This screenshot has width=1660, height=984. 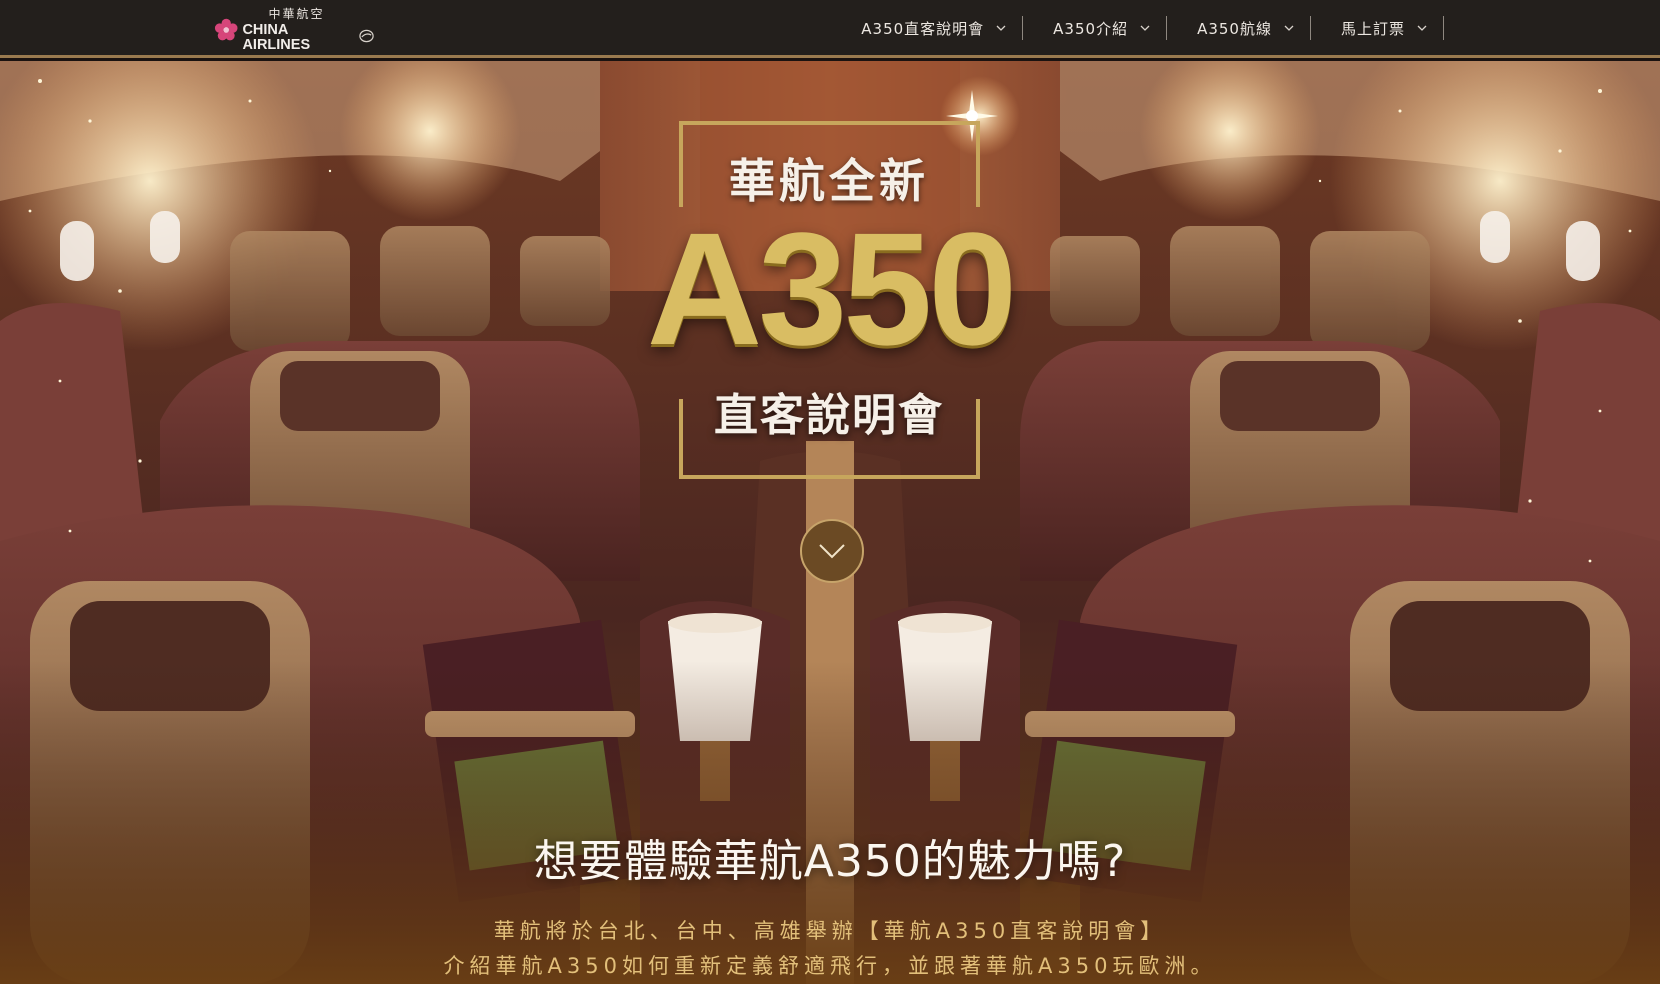 I want to click on hero-title-model: A350, so click(x=832, y=288).